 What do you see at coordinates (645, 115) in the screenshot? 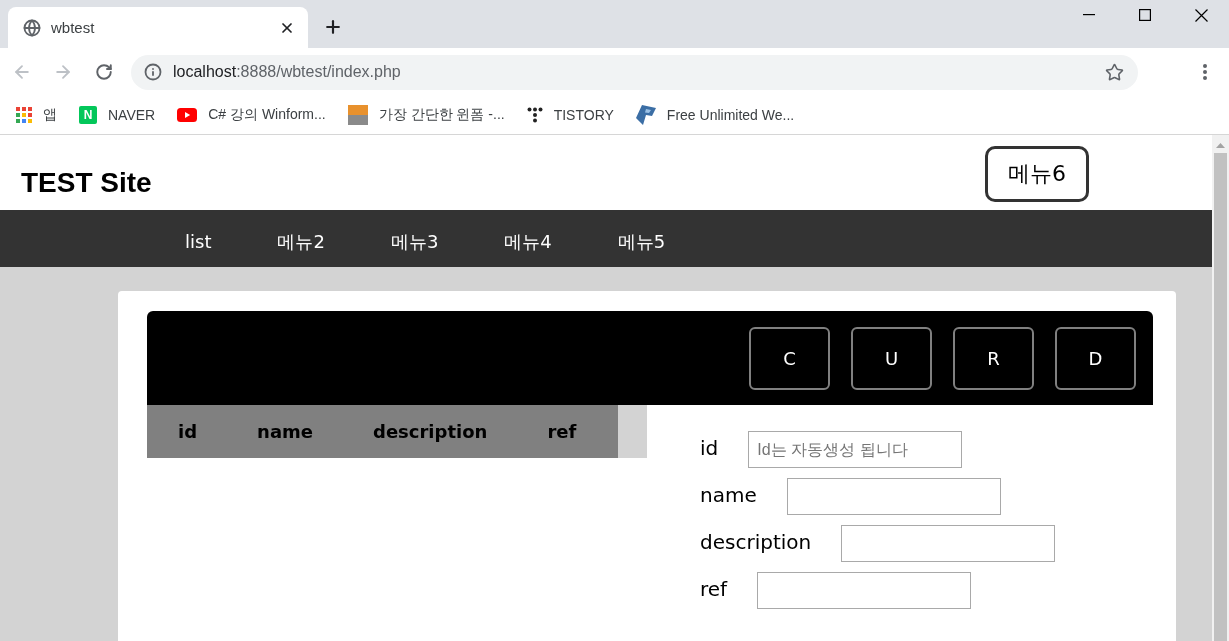
I see `logo-icon` at bounding box center [645, 115].